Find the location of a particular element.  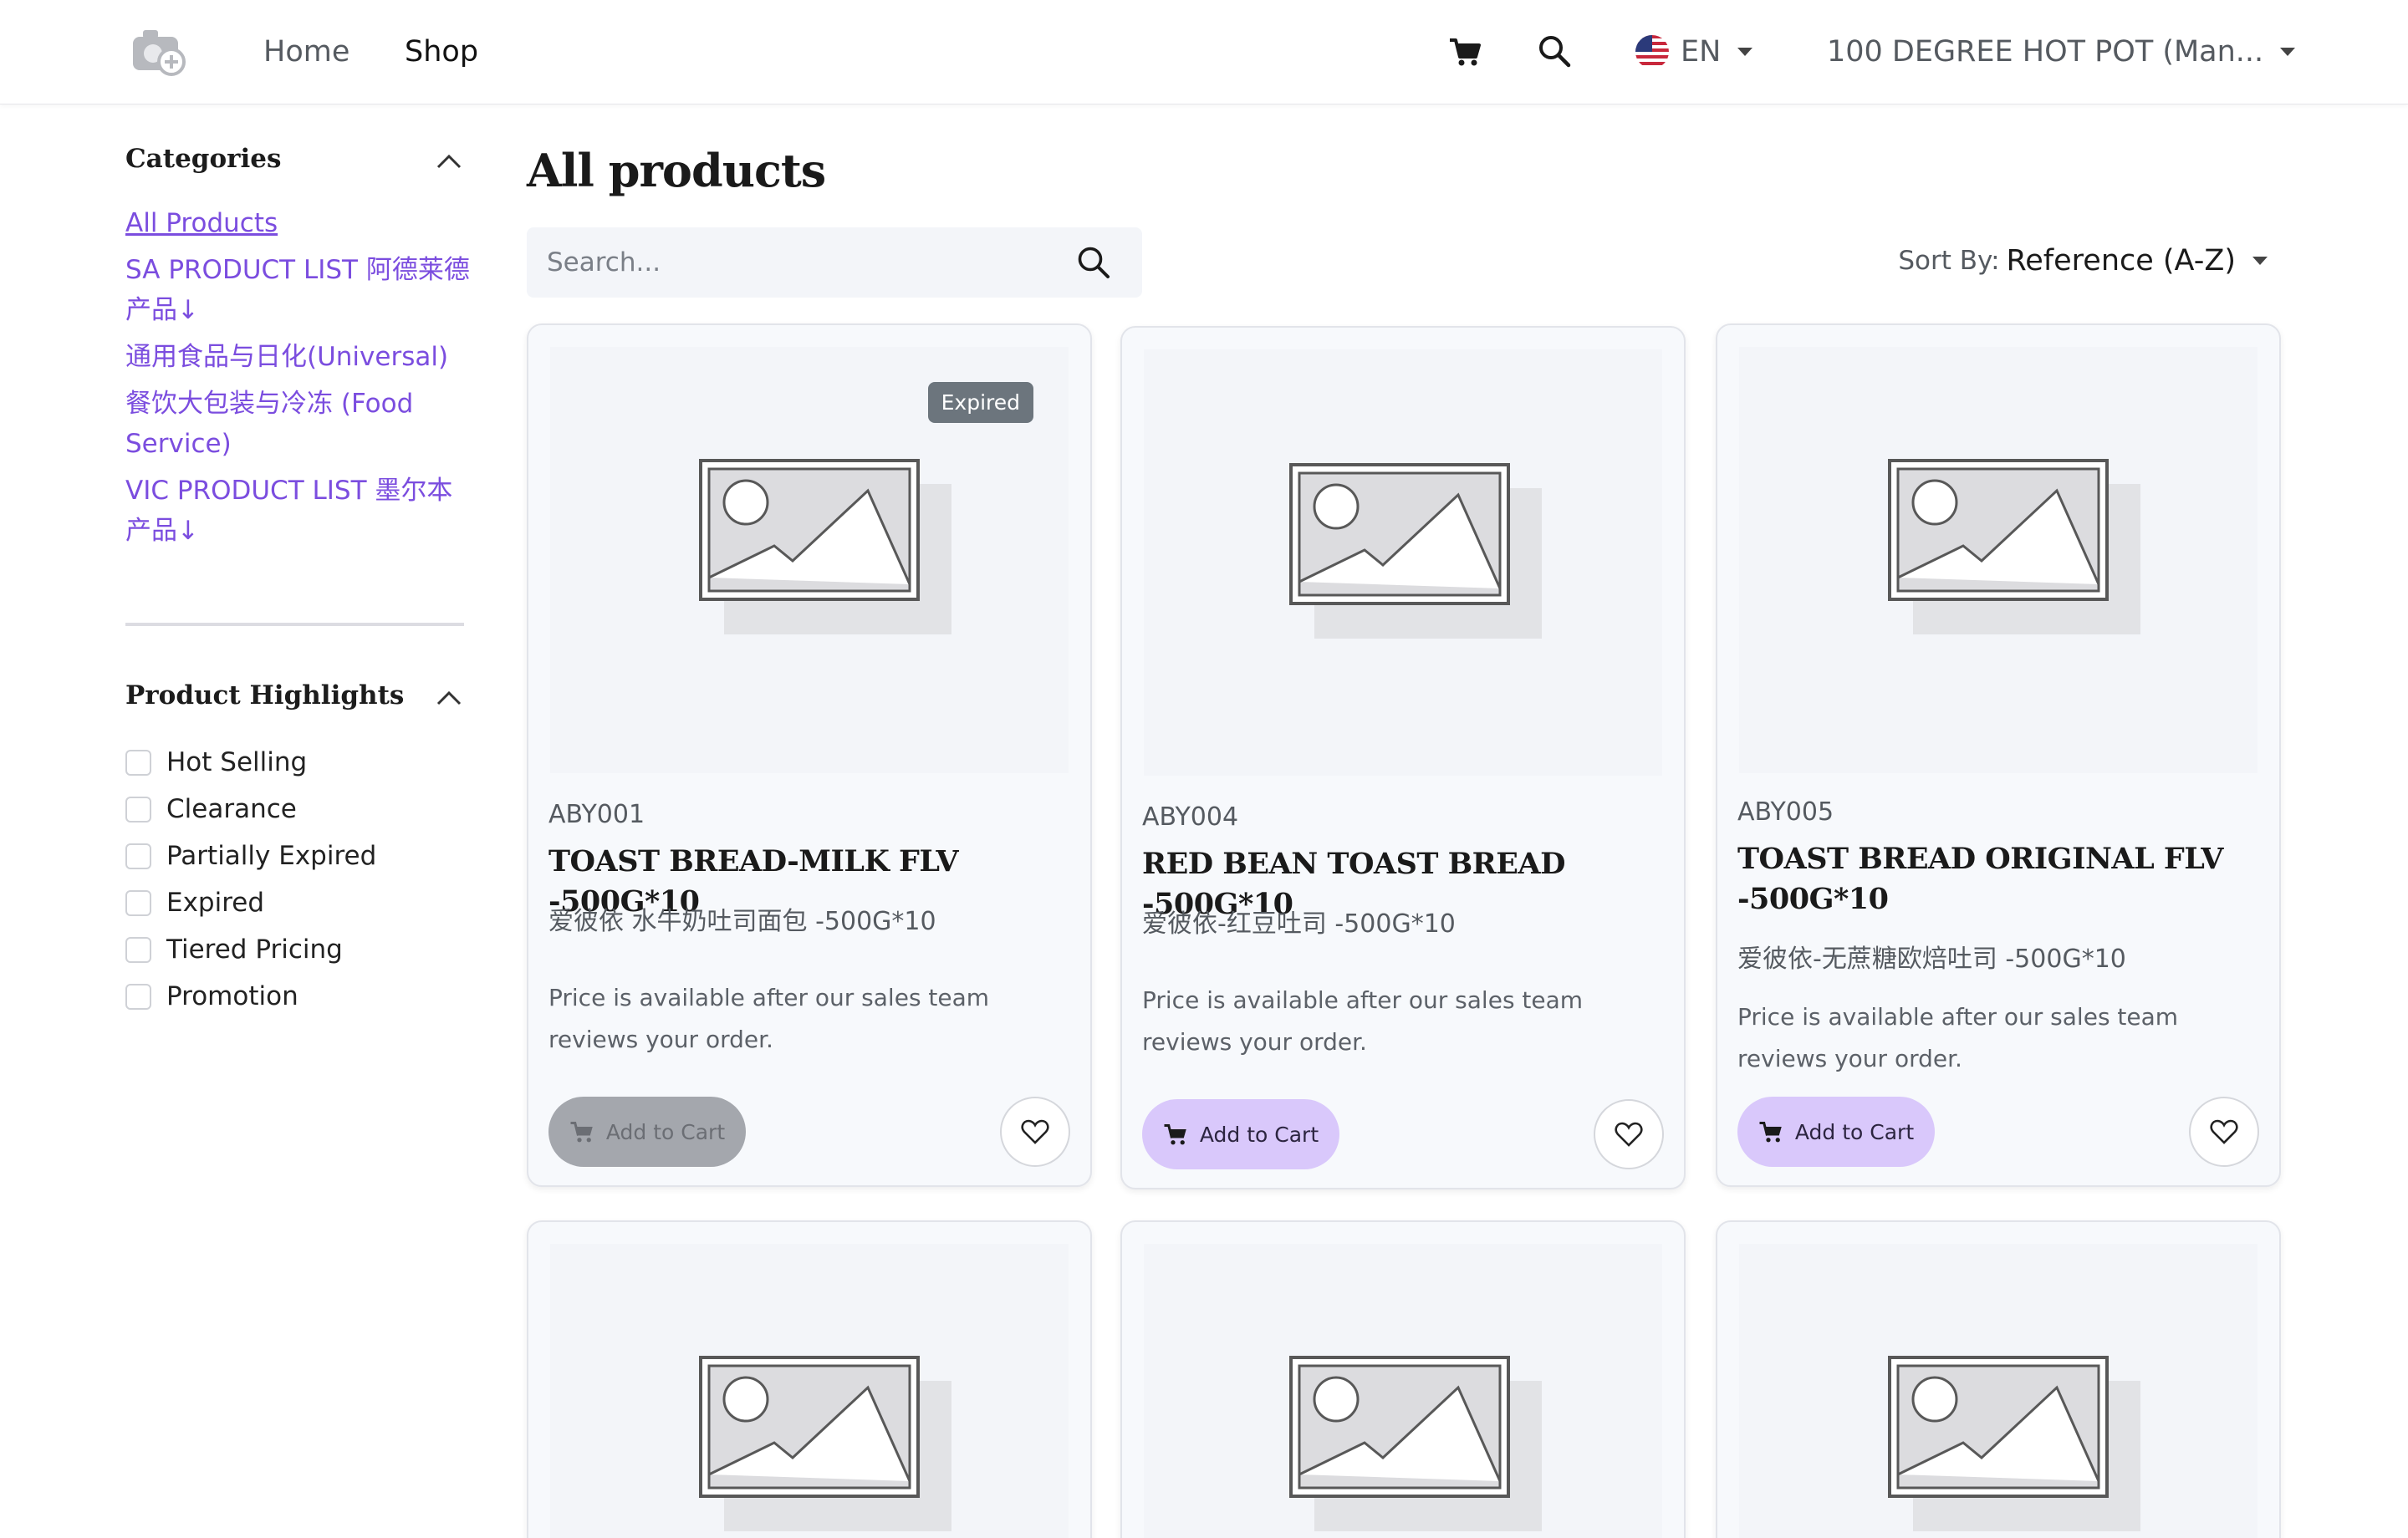

filter-label: Promotion is located at coordinates (232, 996).